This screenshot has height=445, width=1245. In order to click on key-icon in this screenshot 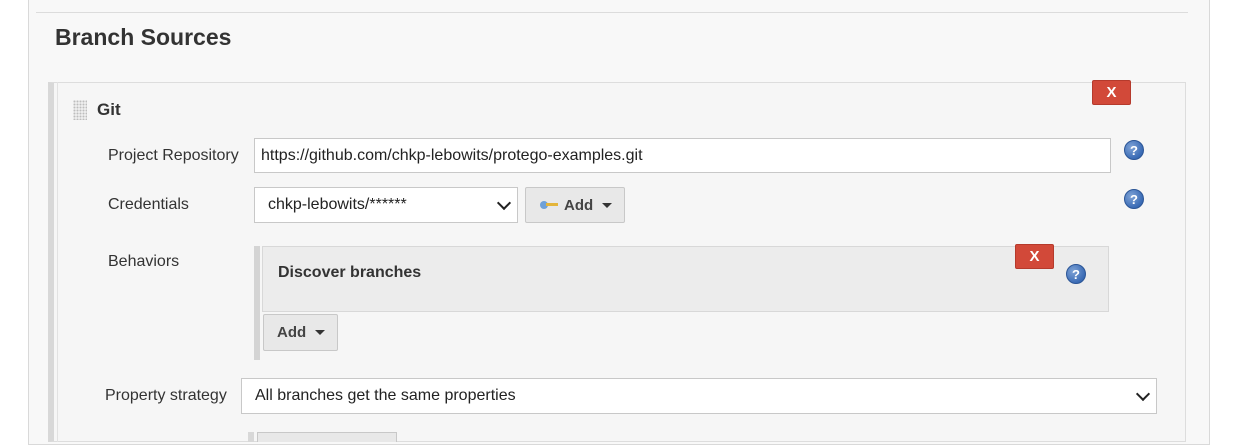, I will do `click(550, 205)`.